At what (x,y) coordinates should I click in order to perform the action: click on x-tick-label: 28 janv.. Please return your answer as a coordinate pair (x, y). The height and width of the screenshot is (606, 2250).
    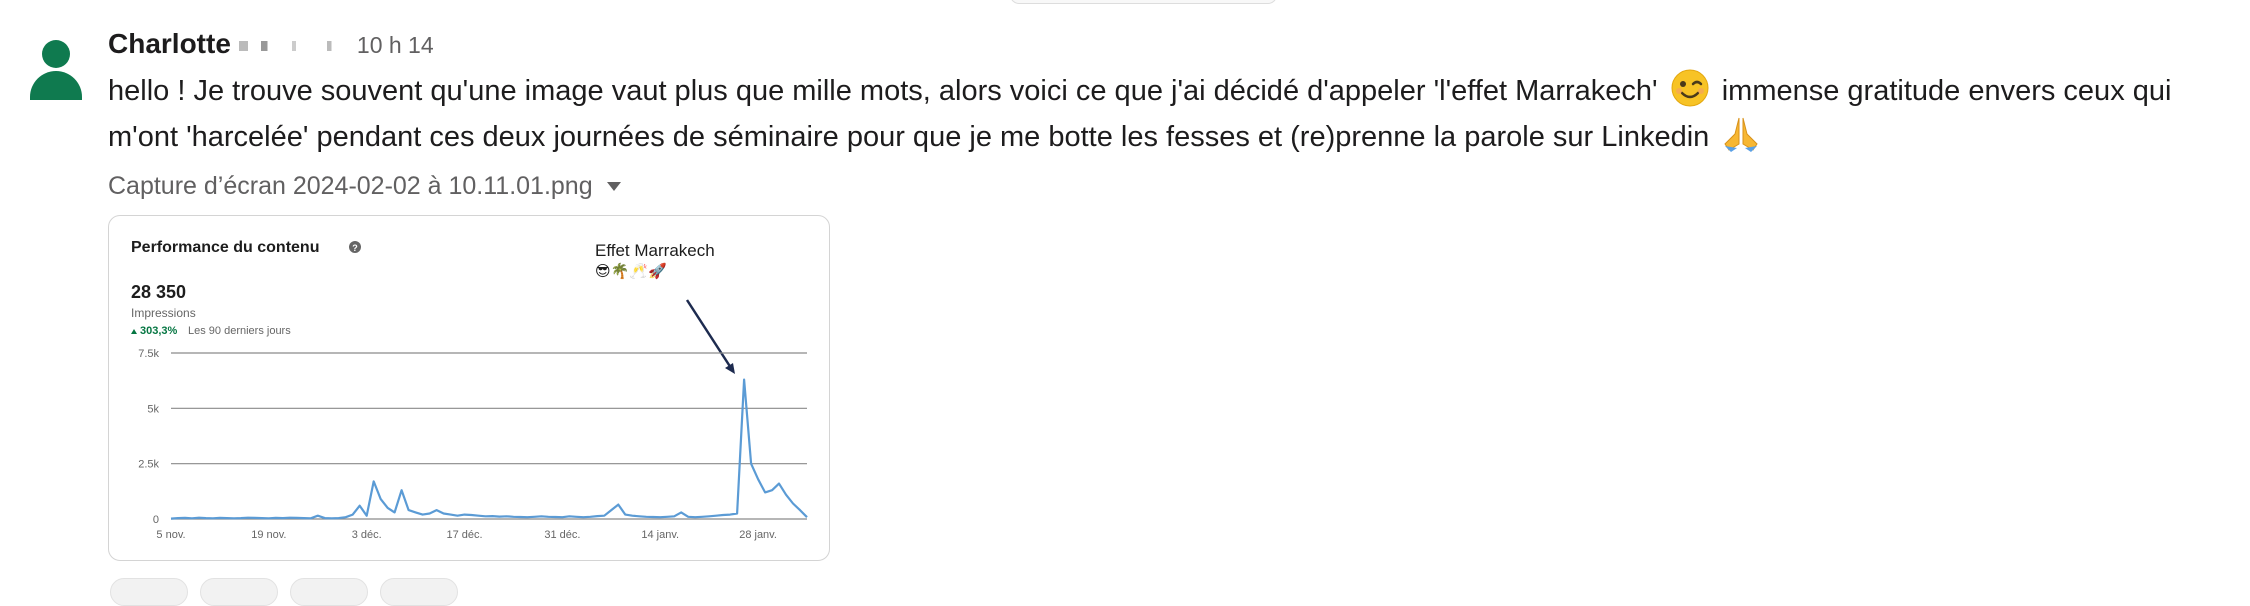
    Looking at the image, I should click on (758, 535).